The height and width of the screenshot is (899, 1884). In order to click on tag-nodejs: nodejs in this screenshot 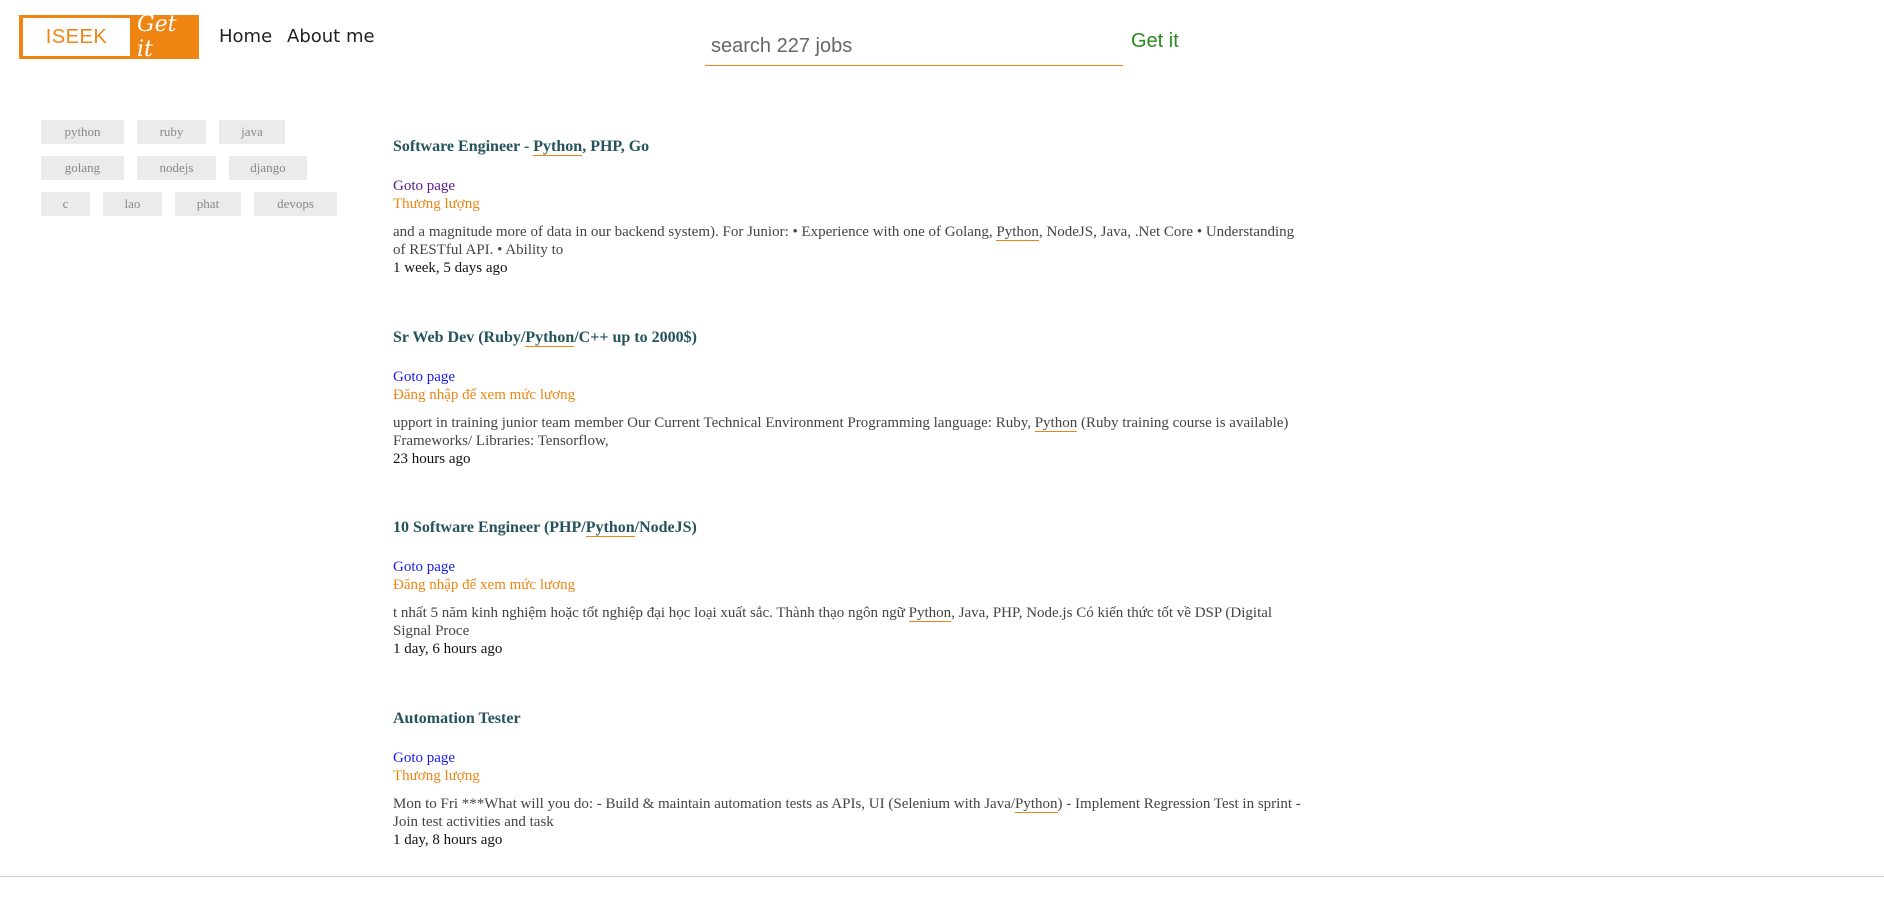, I will do `click(176, 168)`.